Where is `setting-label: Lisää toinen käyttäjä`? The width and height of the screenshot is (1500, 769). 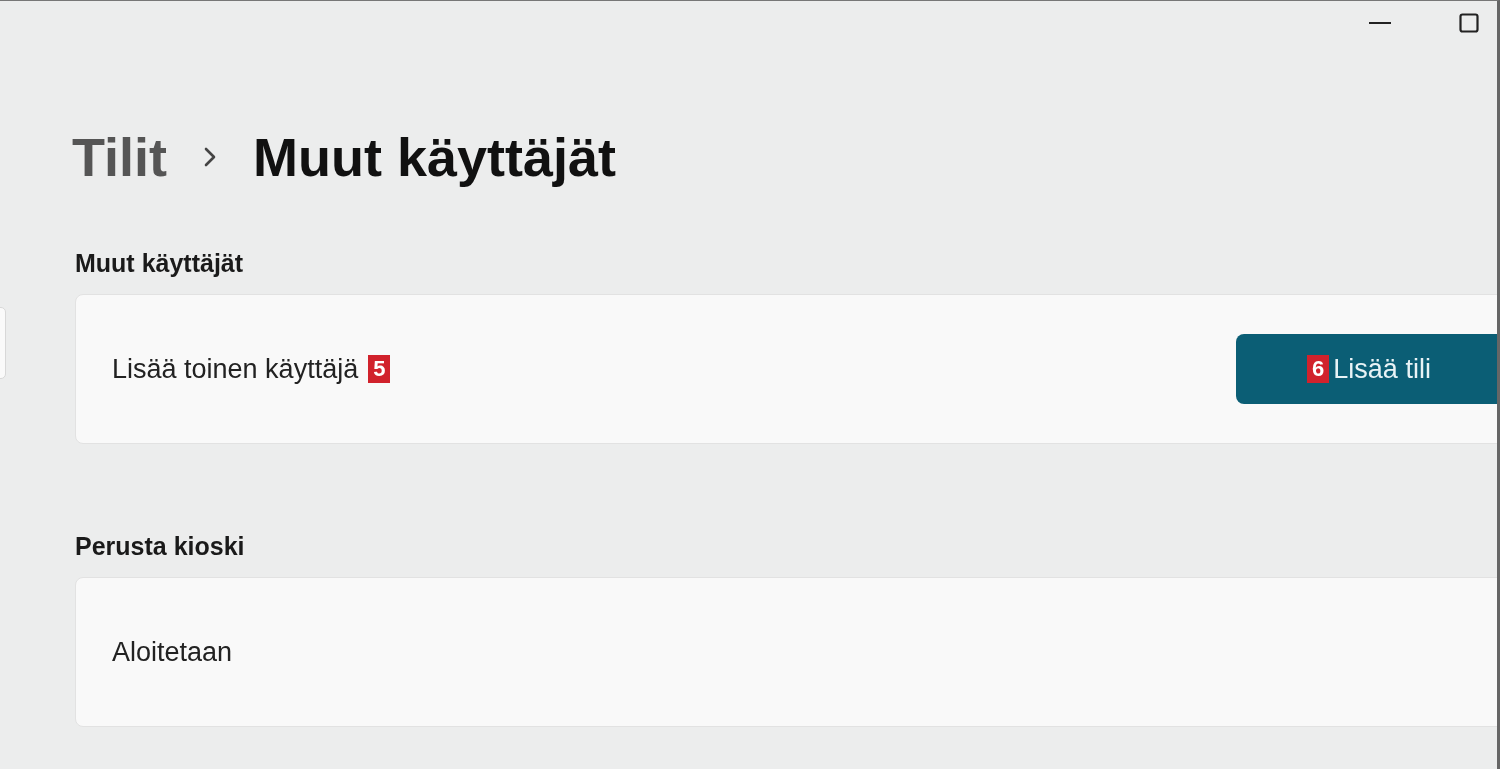
setting-label: Lisää toinen käyttäjä is located at coordinates (235, 369).